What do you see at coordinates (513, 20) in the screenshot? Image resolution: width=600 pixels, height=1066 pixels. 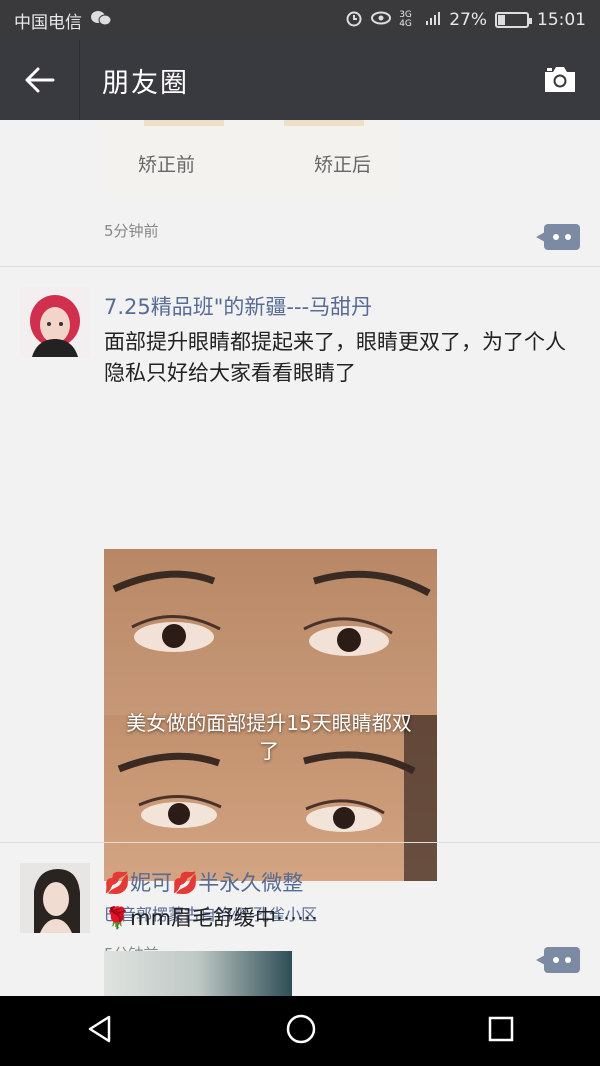 I see `battery-icon` at bounding box center [513, 20].